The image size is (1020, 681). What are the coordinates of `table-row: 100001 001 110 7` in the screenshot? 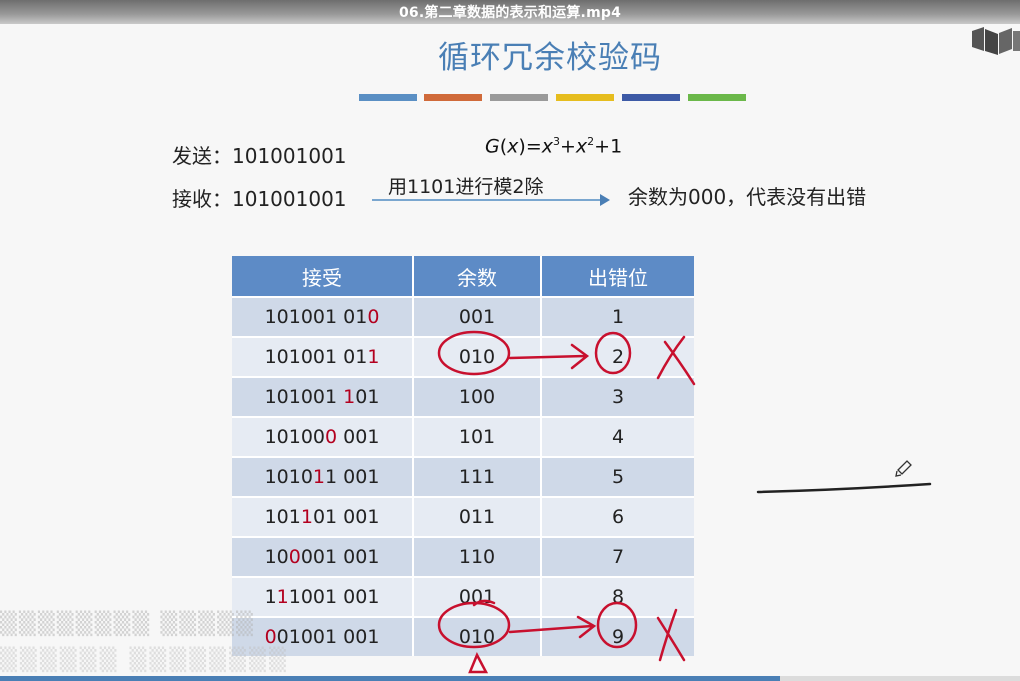 It's located at (463, 556).